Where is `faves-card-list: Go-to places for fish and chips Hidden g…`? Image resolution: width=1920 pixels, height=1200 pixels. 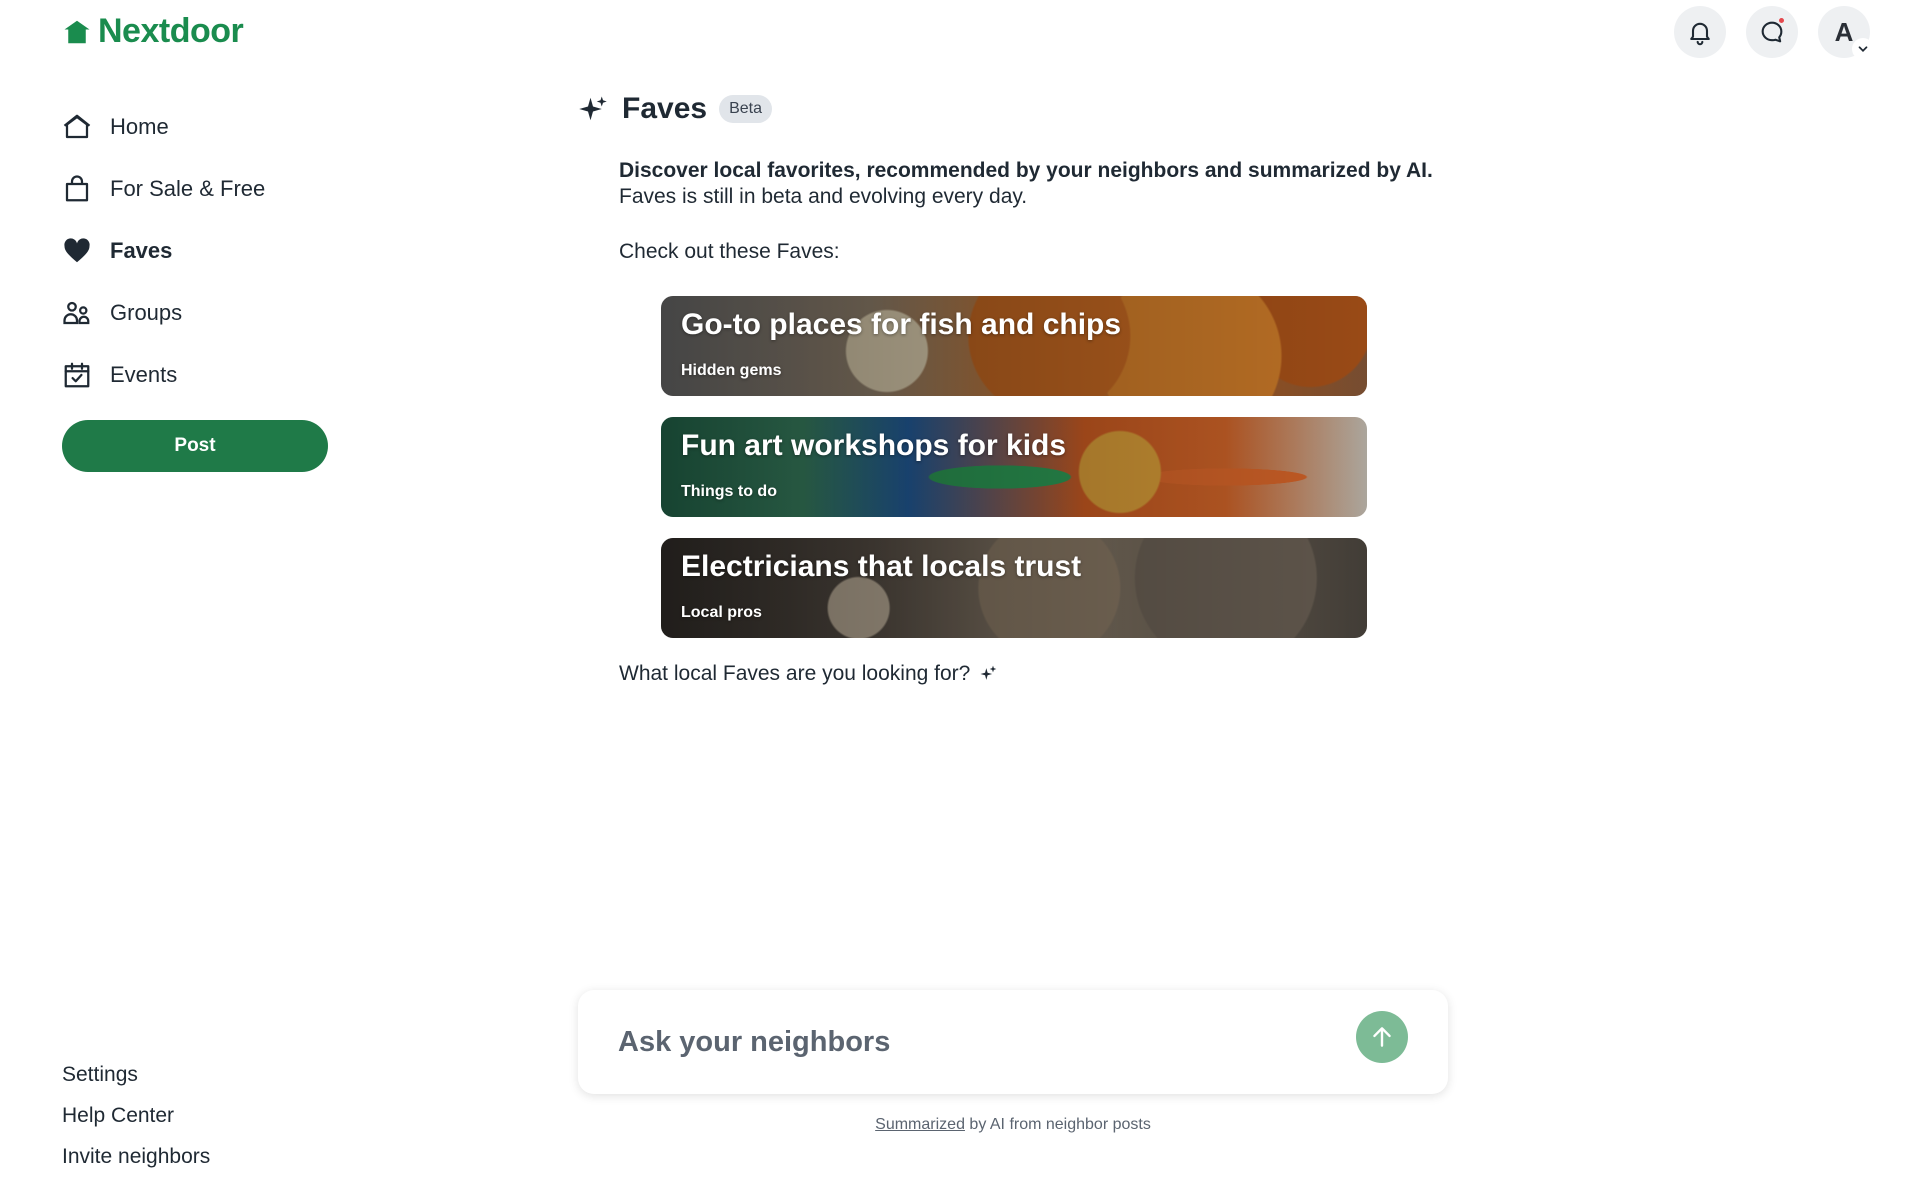
faves-card-list: Go-to places for fish and chips Hidden g… is located at coordinates (1014, 477).